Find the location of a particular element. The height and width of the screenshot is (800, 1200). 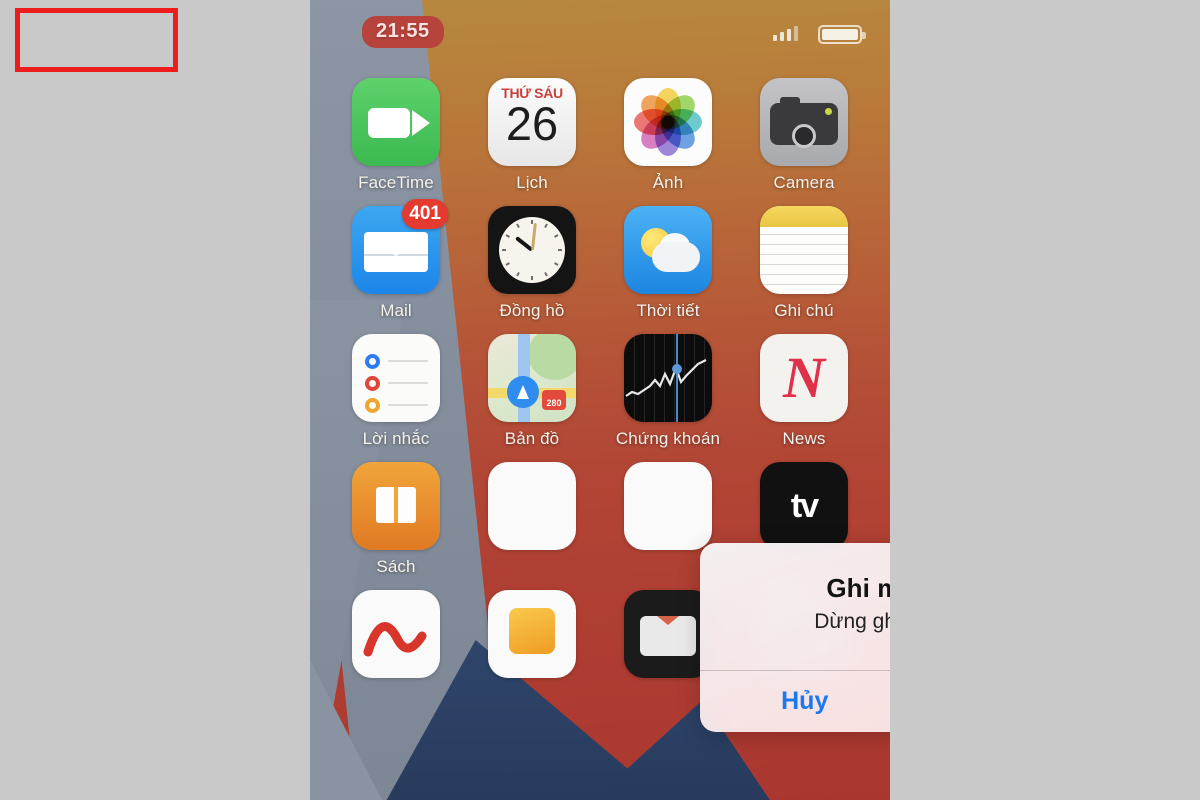

app-reminders: Lời nhắc is located at coordinates (396, 391).